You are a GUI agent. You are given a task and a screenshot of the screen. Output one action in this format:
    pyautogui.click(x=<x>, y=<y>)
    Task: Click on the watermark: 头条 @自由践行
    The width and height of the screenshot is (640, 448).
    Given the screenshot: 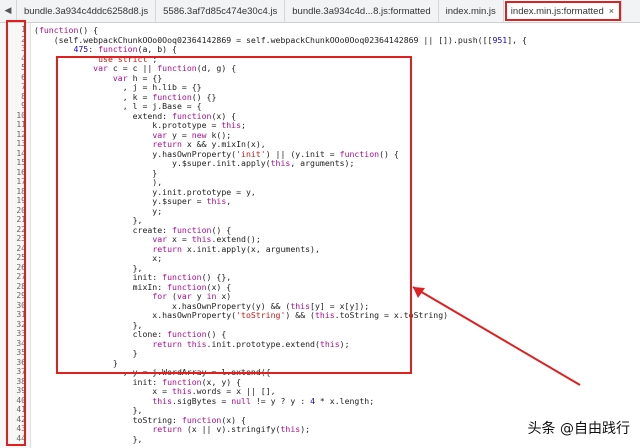 What is the action you would take?
    pyautogui.click(x=578, y=429)
    